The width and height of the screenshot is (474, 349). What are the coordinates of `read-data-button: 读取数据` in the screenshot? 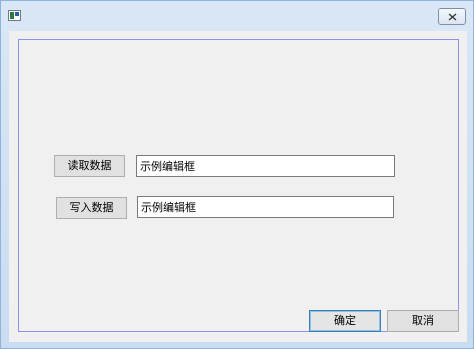 It's located at (89, 166).